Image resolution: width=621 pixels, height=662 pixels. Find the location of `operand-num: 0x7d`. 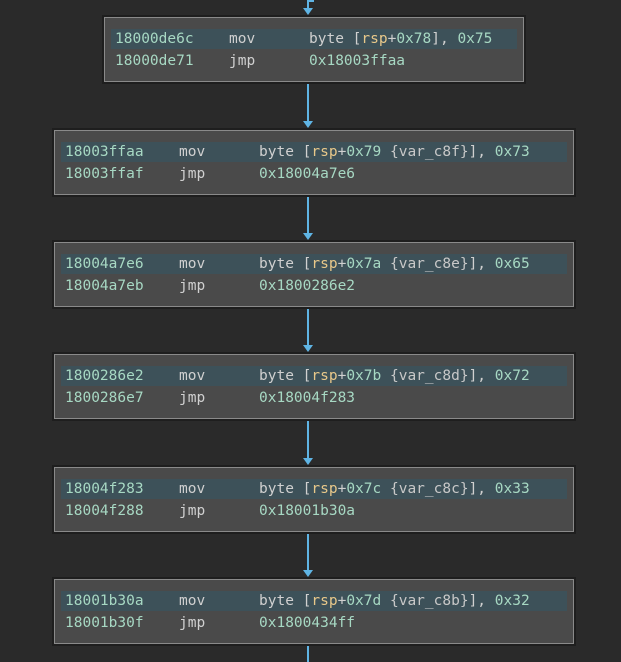

operand-num: 0x7d is located at coordinates (363, 601).